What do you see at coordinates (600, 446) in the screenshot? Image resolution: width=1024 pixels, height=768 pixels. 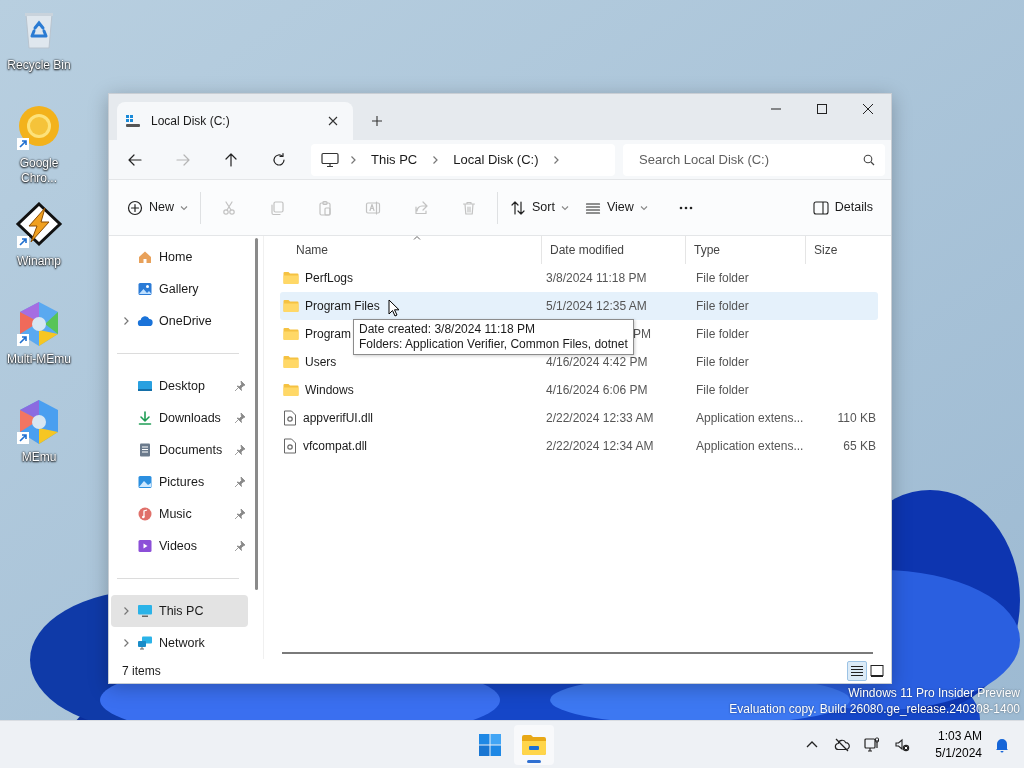 I see `date-modified: 2/22/2024 12:34 AM` at bounding box center [600, 446].